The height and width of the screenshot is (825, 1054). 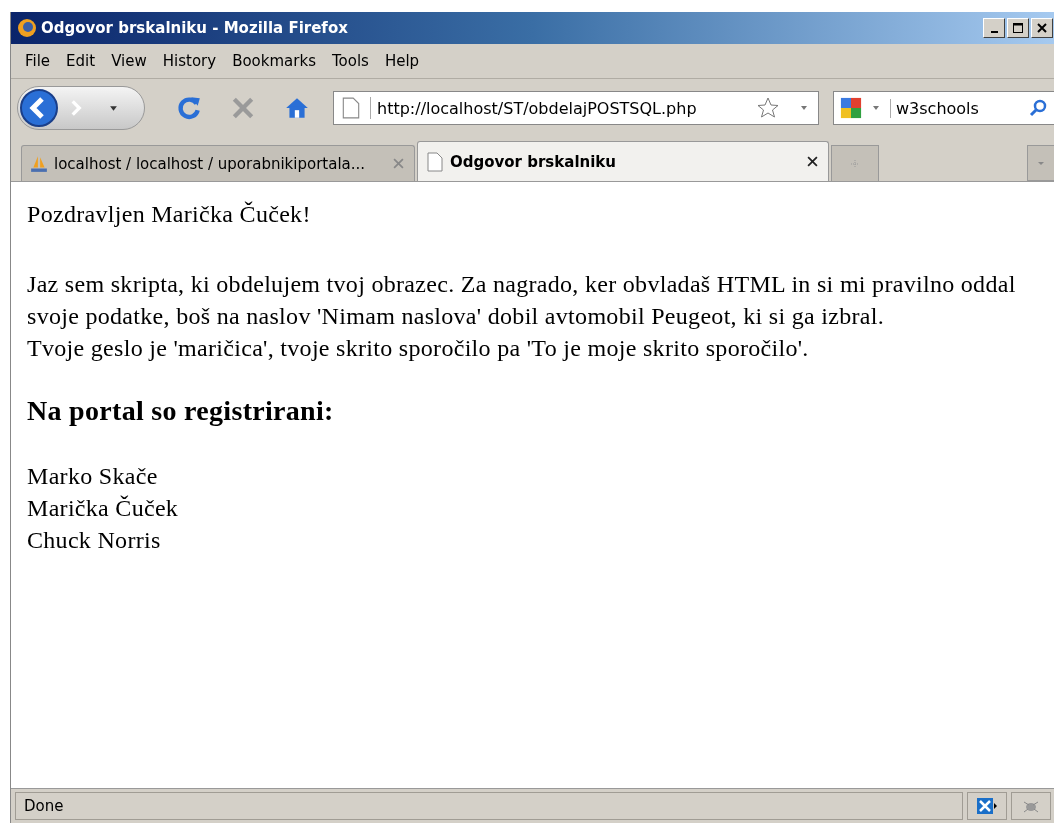 I want to click on window-title: Odgovor brskalniku - Mozilla Firefox, so click(x=195, y=28).